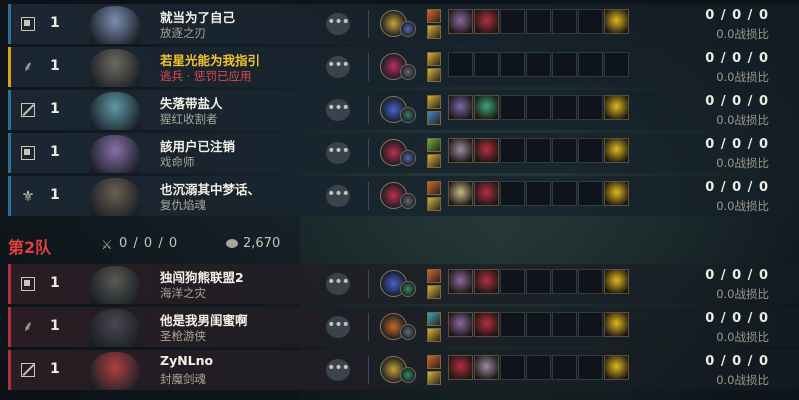 The width and height of the screenshot is (799, 400). I want to click on champion-name: 逃兵 · 惩罚已应用, so click(206, 76).